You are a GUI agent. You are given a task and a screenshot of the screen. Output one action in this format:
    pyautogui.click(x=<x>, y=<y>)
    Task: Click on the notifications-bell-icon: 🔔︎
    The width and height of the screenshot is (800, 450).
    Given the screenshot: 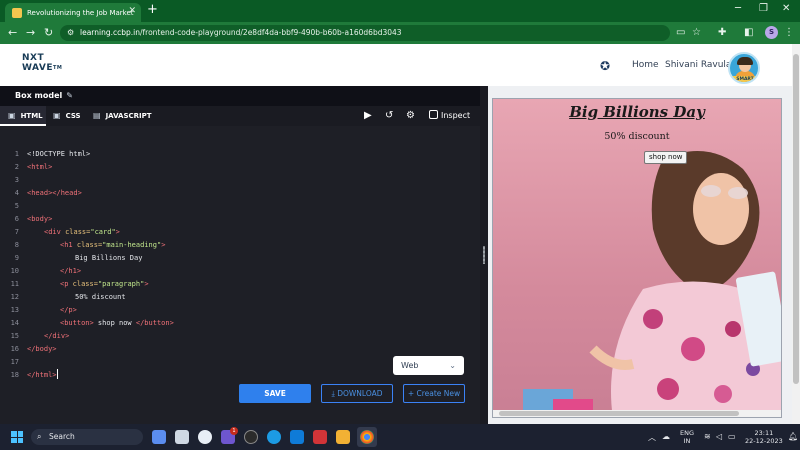 What is the action you would take?
    pyautogui.click(x=793, y=436)
    